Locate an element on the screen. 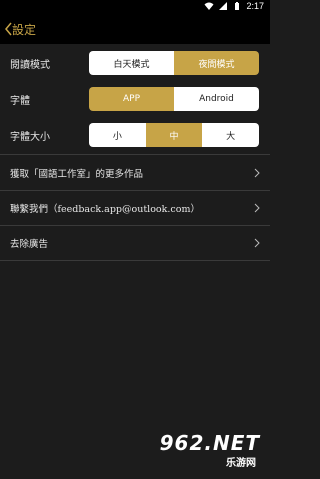 Image resolution: width=320 pixels, height=479 pixels. watermark-line1: 962.NET is located at coordinates (209, 443).